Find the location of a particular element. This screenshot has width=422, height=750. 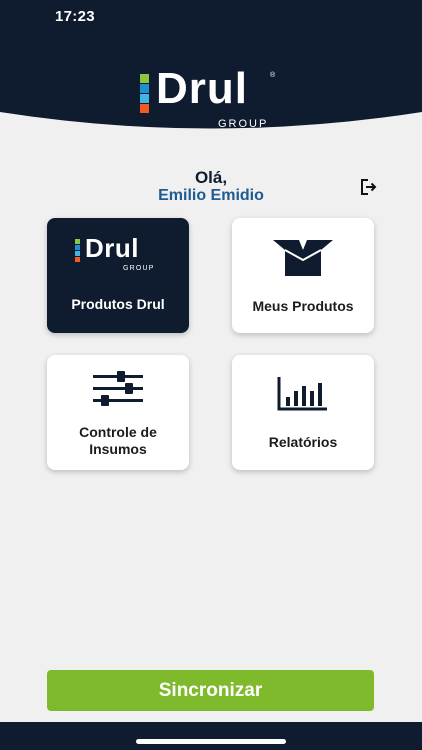

mini-logo-word: Drul is located at coordinates (112, 248).